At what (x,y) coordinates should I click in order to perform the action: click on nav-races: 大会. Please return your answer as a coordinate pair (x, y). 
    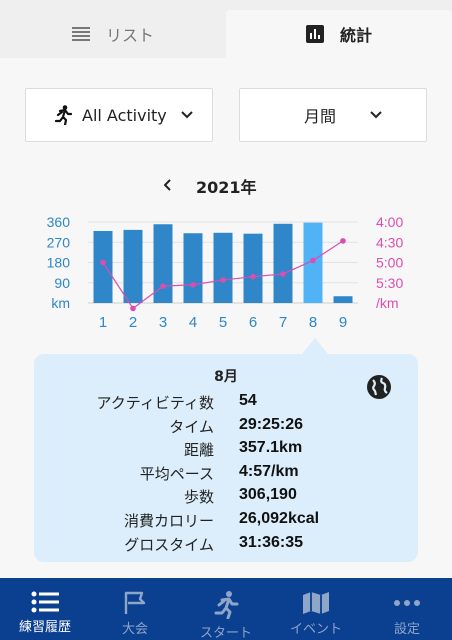
    Looking at the image, I should click on (135, 609).